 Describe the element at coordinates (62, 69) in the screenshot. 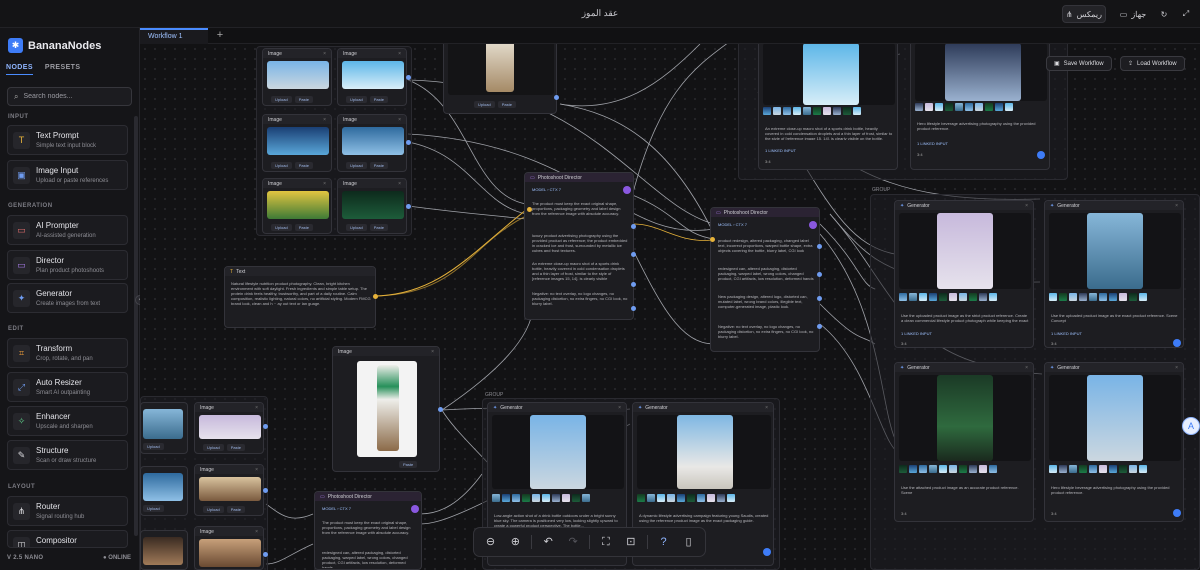

I see `tab-presets: PRESETS` at that location.